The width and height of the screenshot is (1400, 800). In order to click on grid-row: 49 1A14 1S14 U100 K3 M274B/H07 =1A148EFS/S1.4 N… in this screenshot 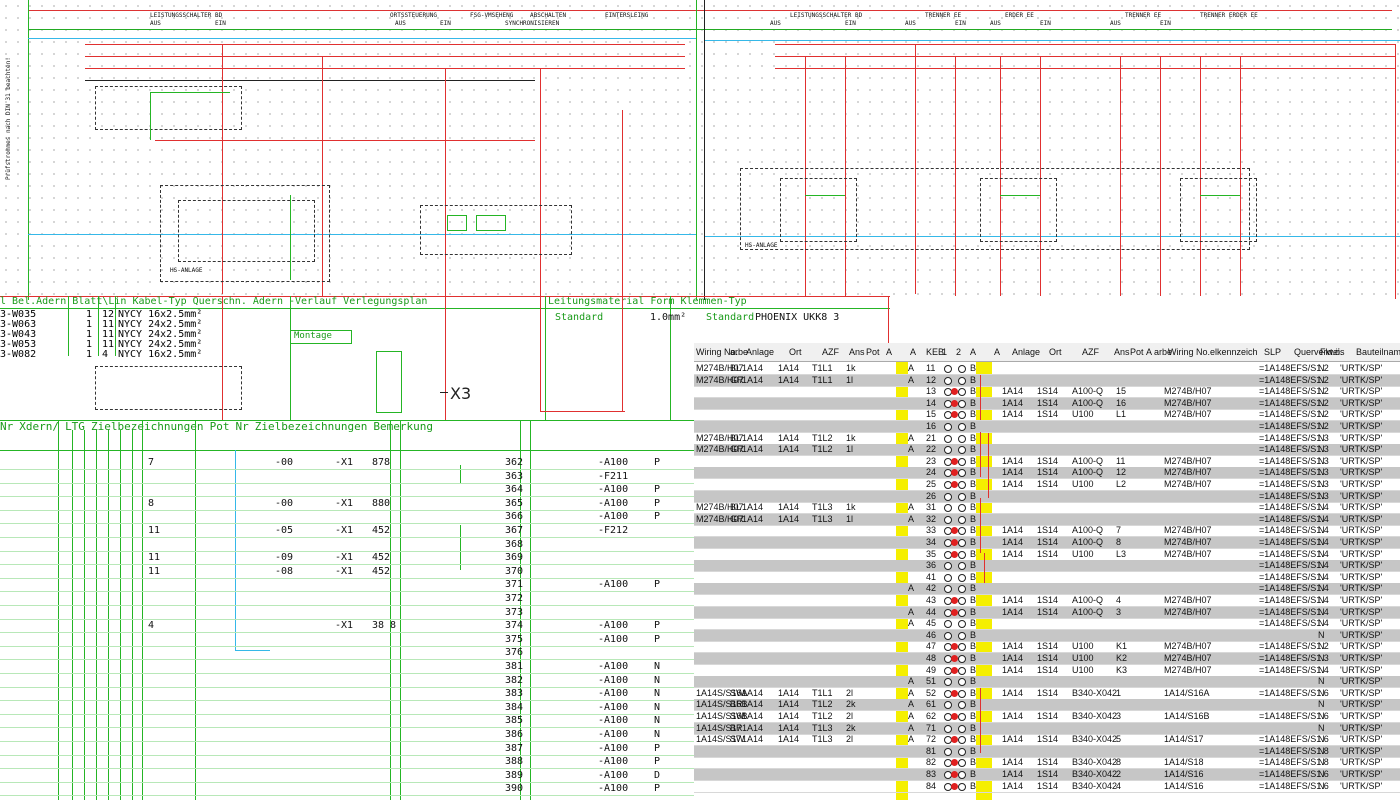, I will do `click(1047, 671)`.